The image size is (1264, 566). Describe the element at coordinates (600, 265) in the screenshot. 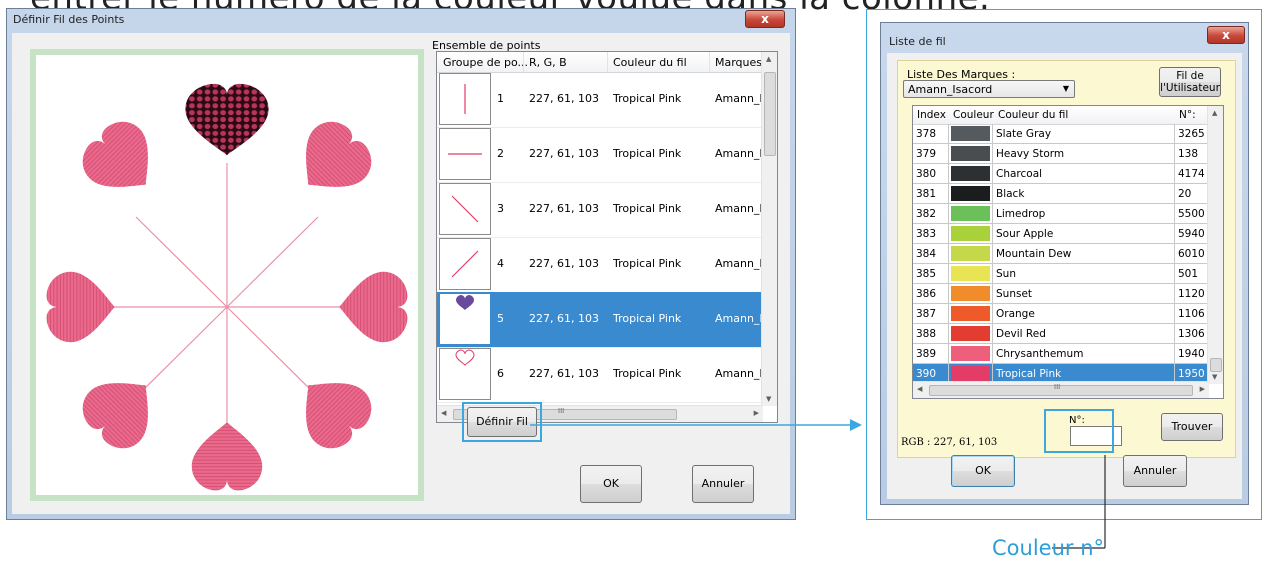

I see `table-row: 4 227, 61, 103 Tropical Pink Amann_Isa` at that location.